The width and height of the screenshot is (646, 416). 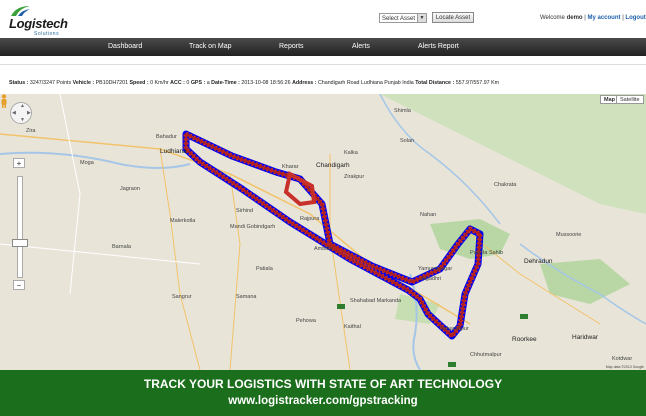 What do you see at coordinates (421, 18) in the screenshot?
I see `chevron-down-icon: ▼` at bounding box center [421, 18].